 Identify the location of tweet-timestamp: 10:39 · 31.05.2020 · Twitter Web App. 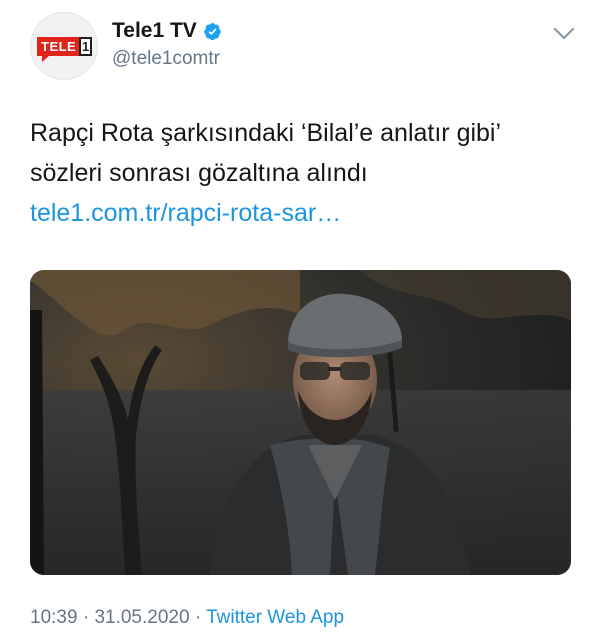
(187, 618).